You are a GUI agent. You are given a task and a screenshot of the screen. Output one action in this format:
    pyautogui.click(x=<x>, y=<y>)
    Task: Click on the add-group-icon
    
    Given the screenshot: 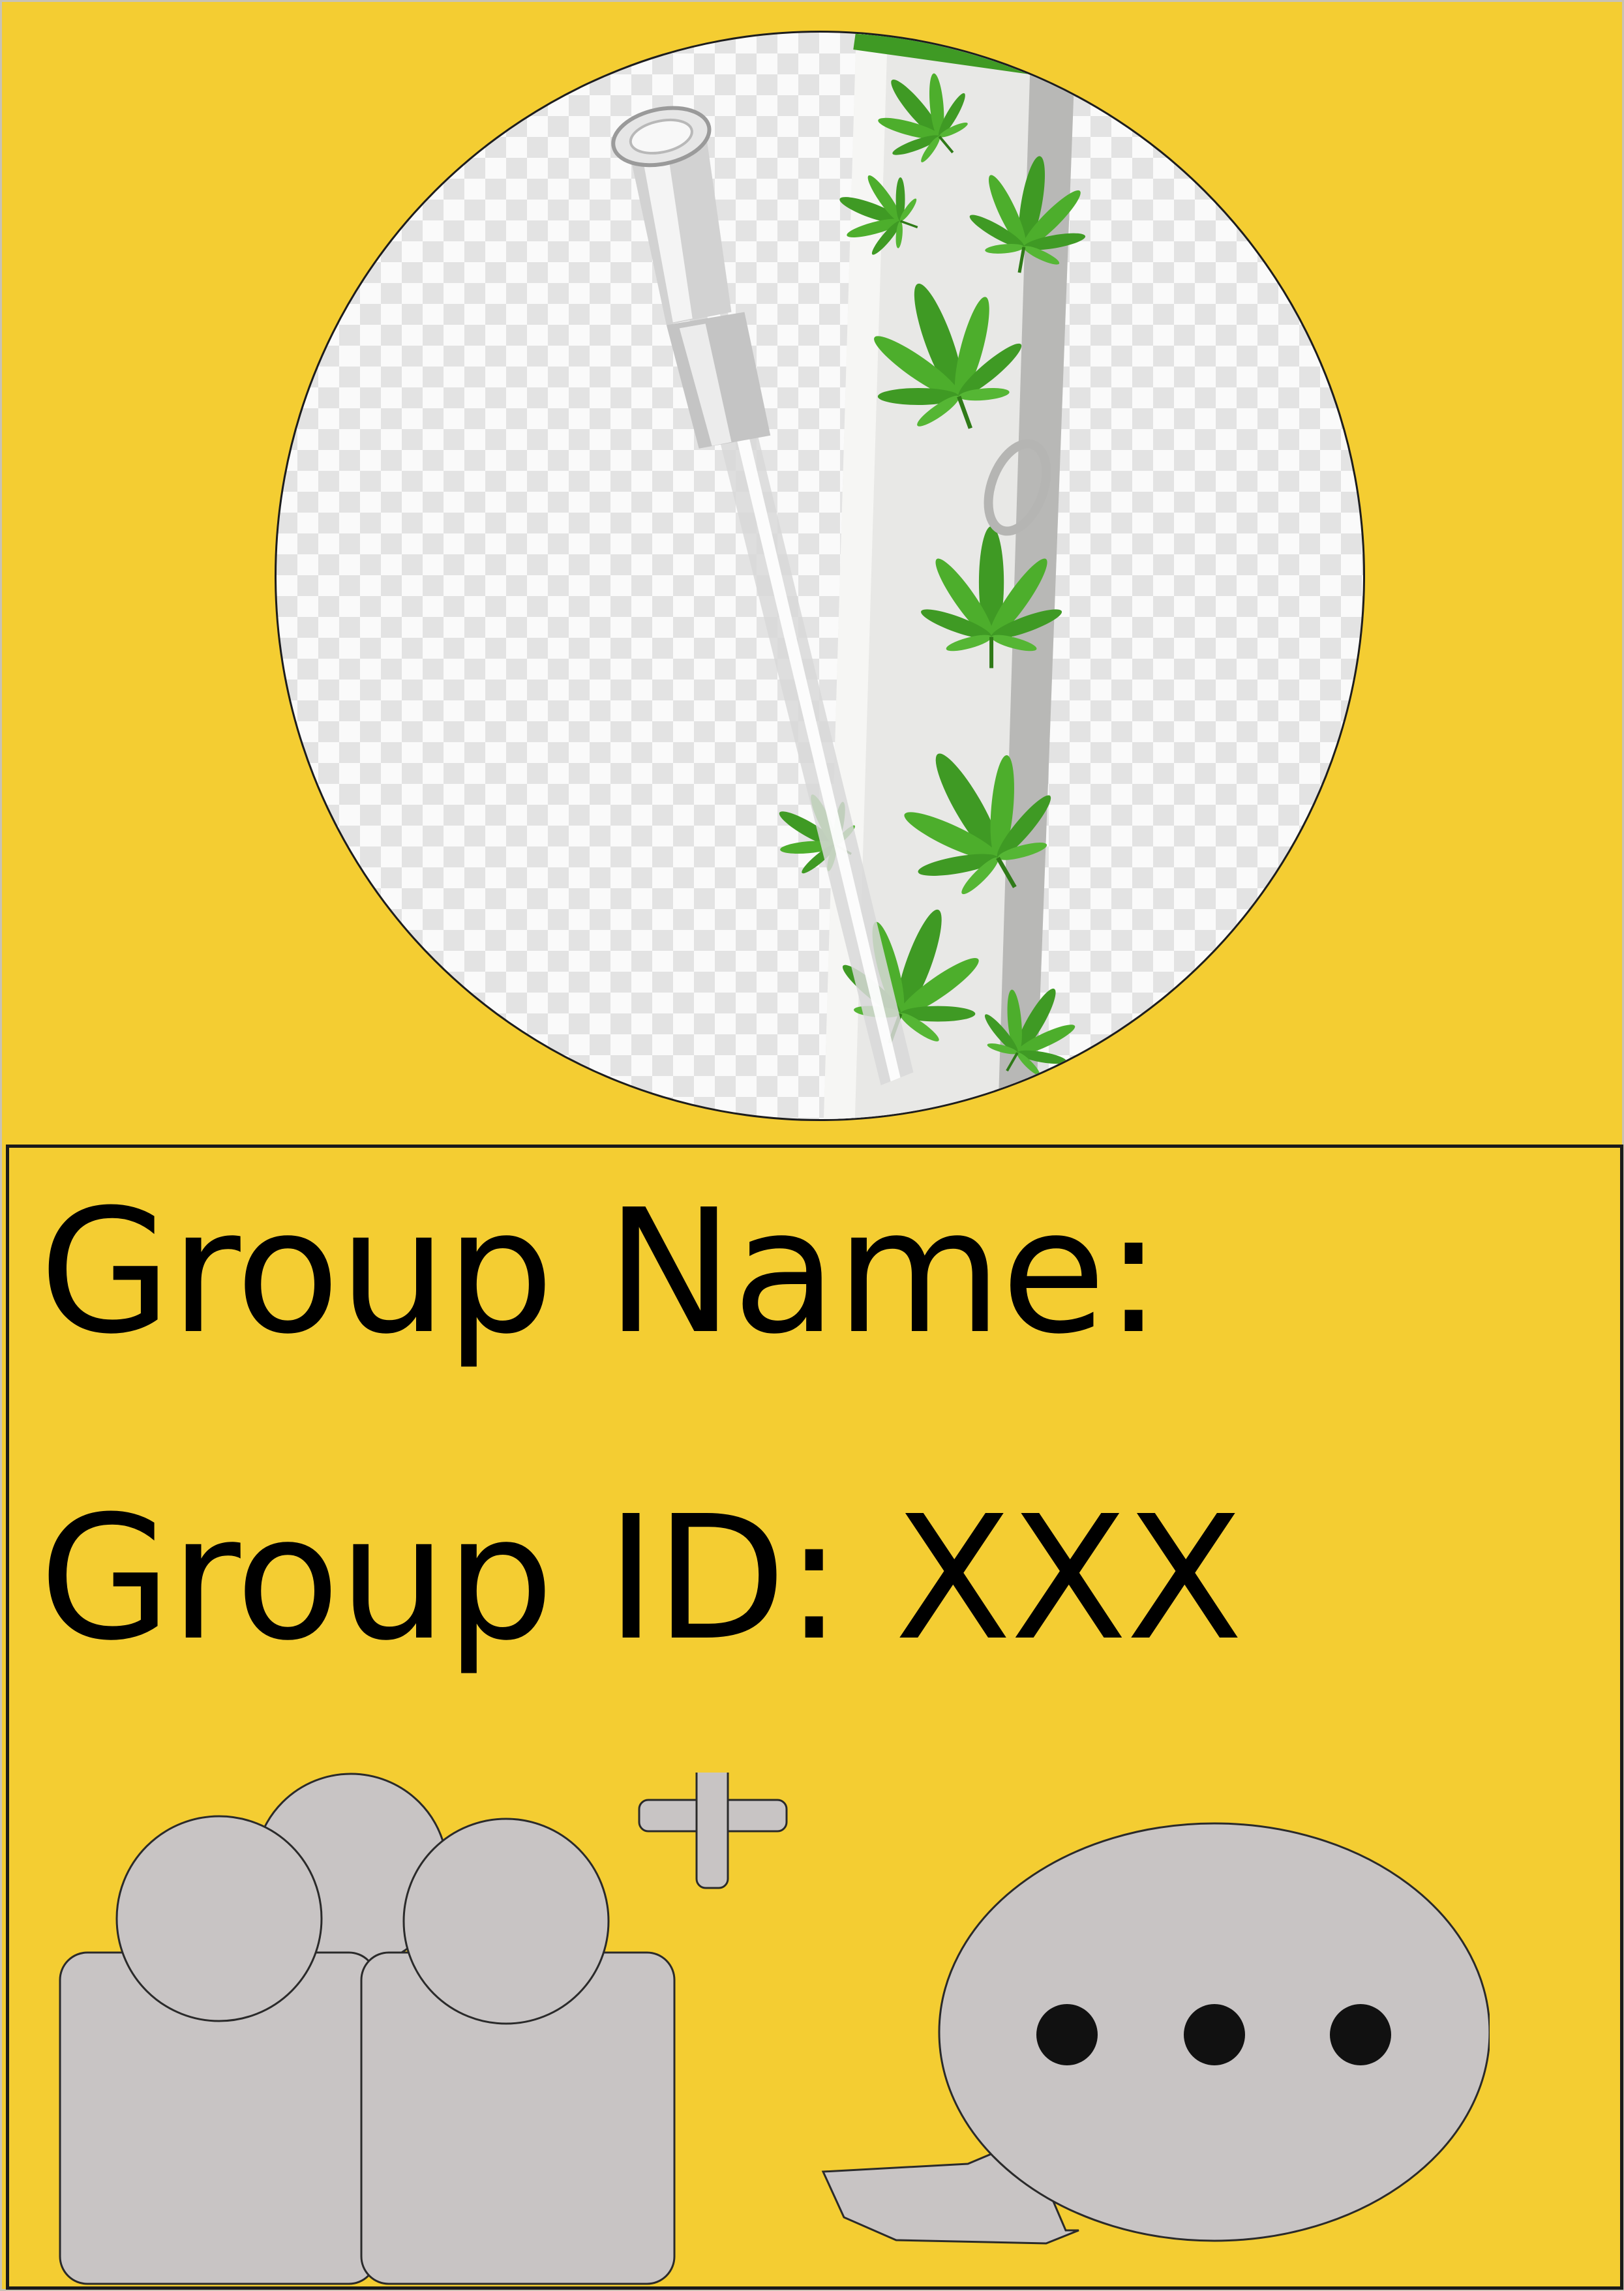 What is the action you would take?
    pyautogui.click(x=423, y=2029)
    